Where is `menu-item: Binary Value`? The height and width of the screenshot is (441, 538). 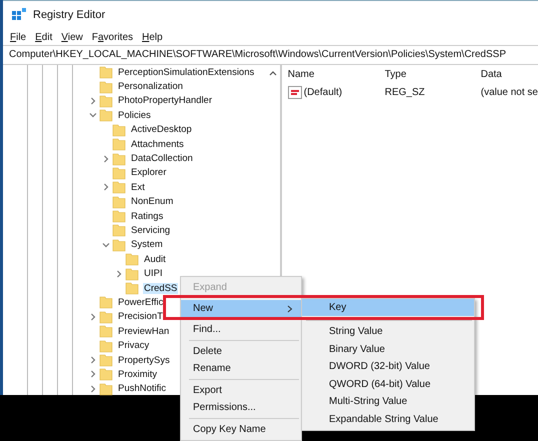 menu-item: Binary Value is located at coordinates (388, 349).